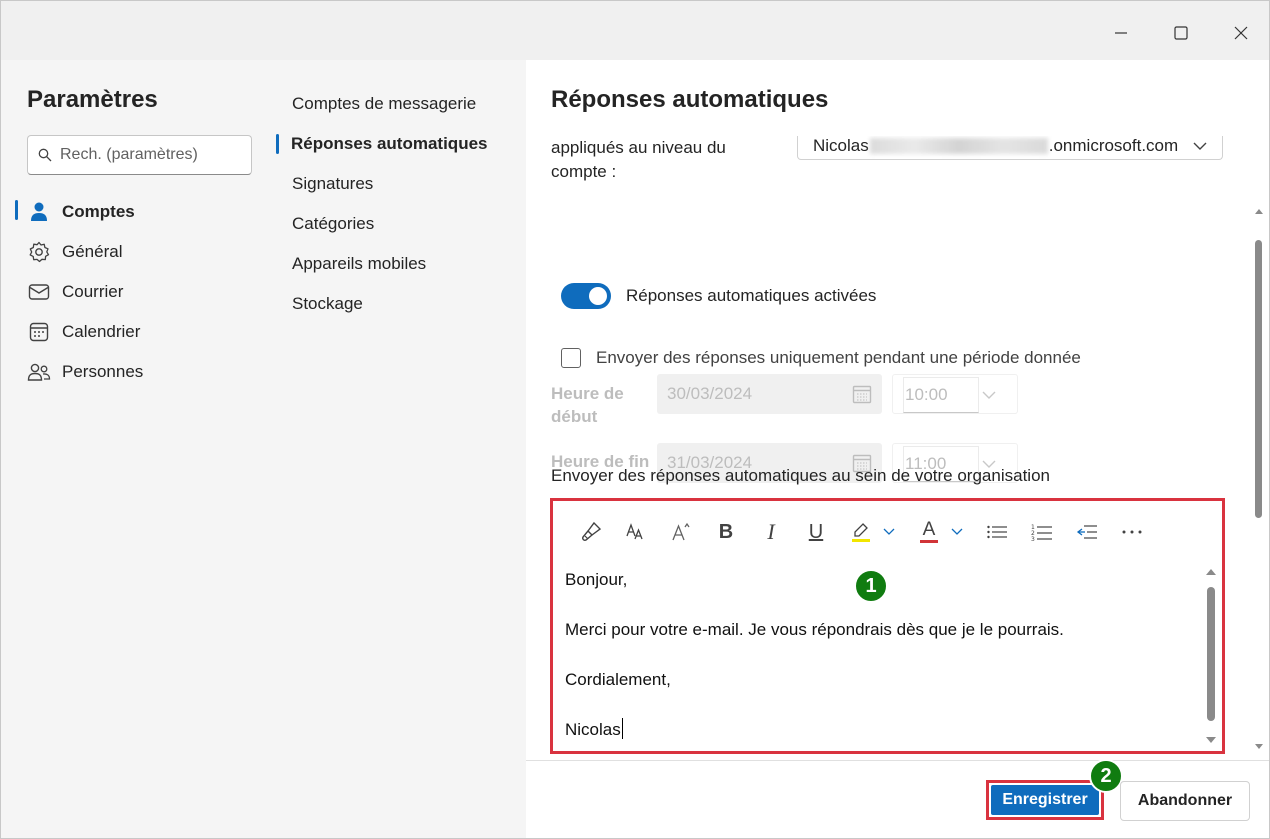 The width and height of the screenshot is (1270, 839). What do you see at coordinates (39, 252) in the screenshot?
I see `gear-icon` at bounding box center [39, 252].